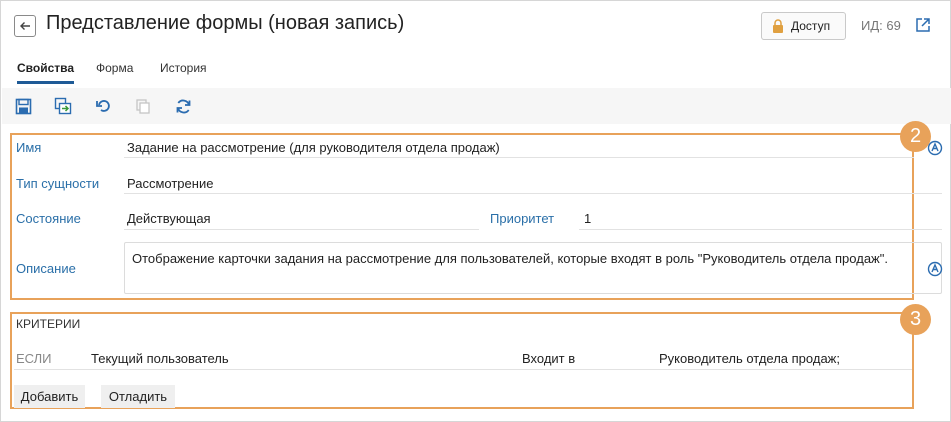  I want to click on debug-button: Отладить, so click(138, 396).